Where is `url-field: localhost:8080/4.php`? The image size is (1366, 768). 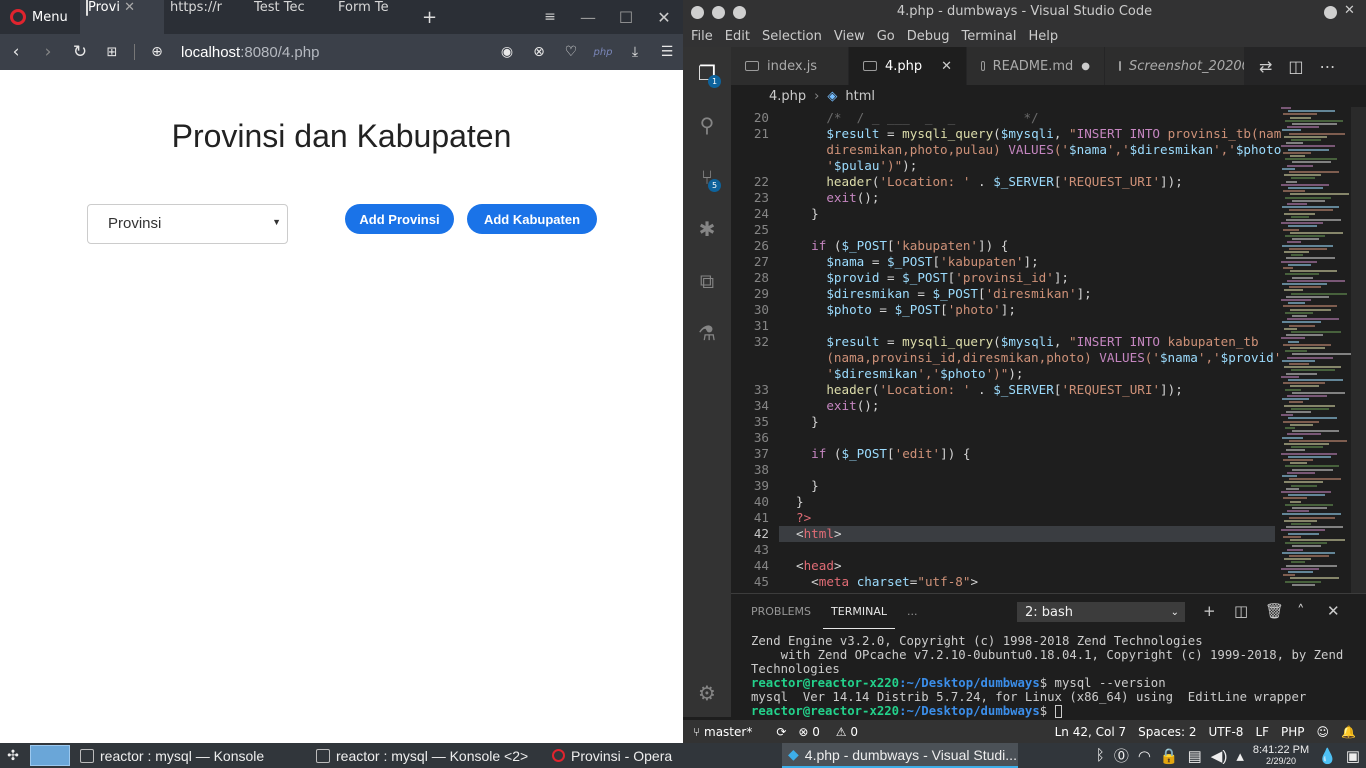 url-field: localhost:8080/4.php is located at coordinates (250, 52).